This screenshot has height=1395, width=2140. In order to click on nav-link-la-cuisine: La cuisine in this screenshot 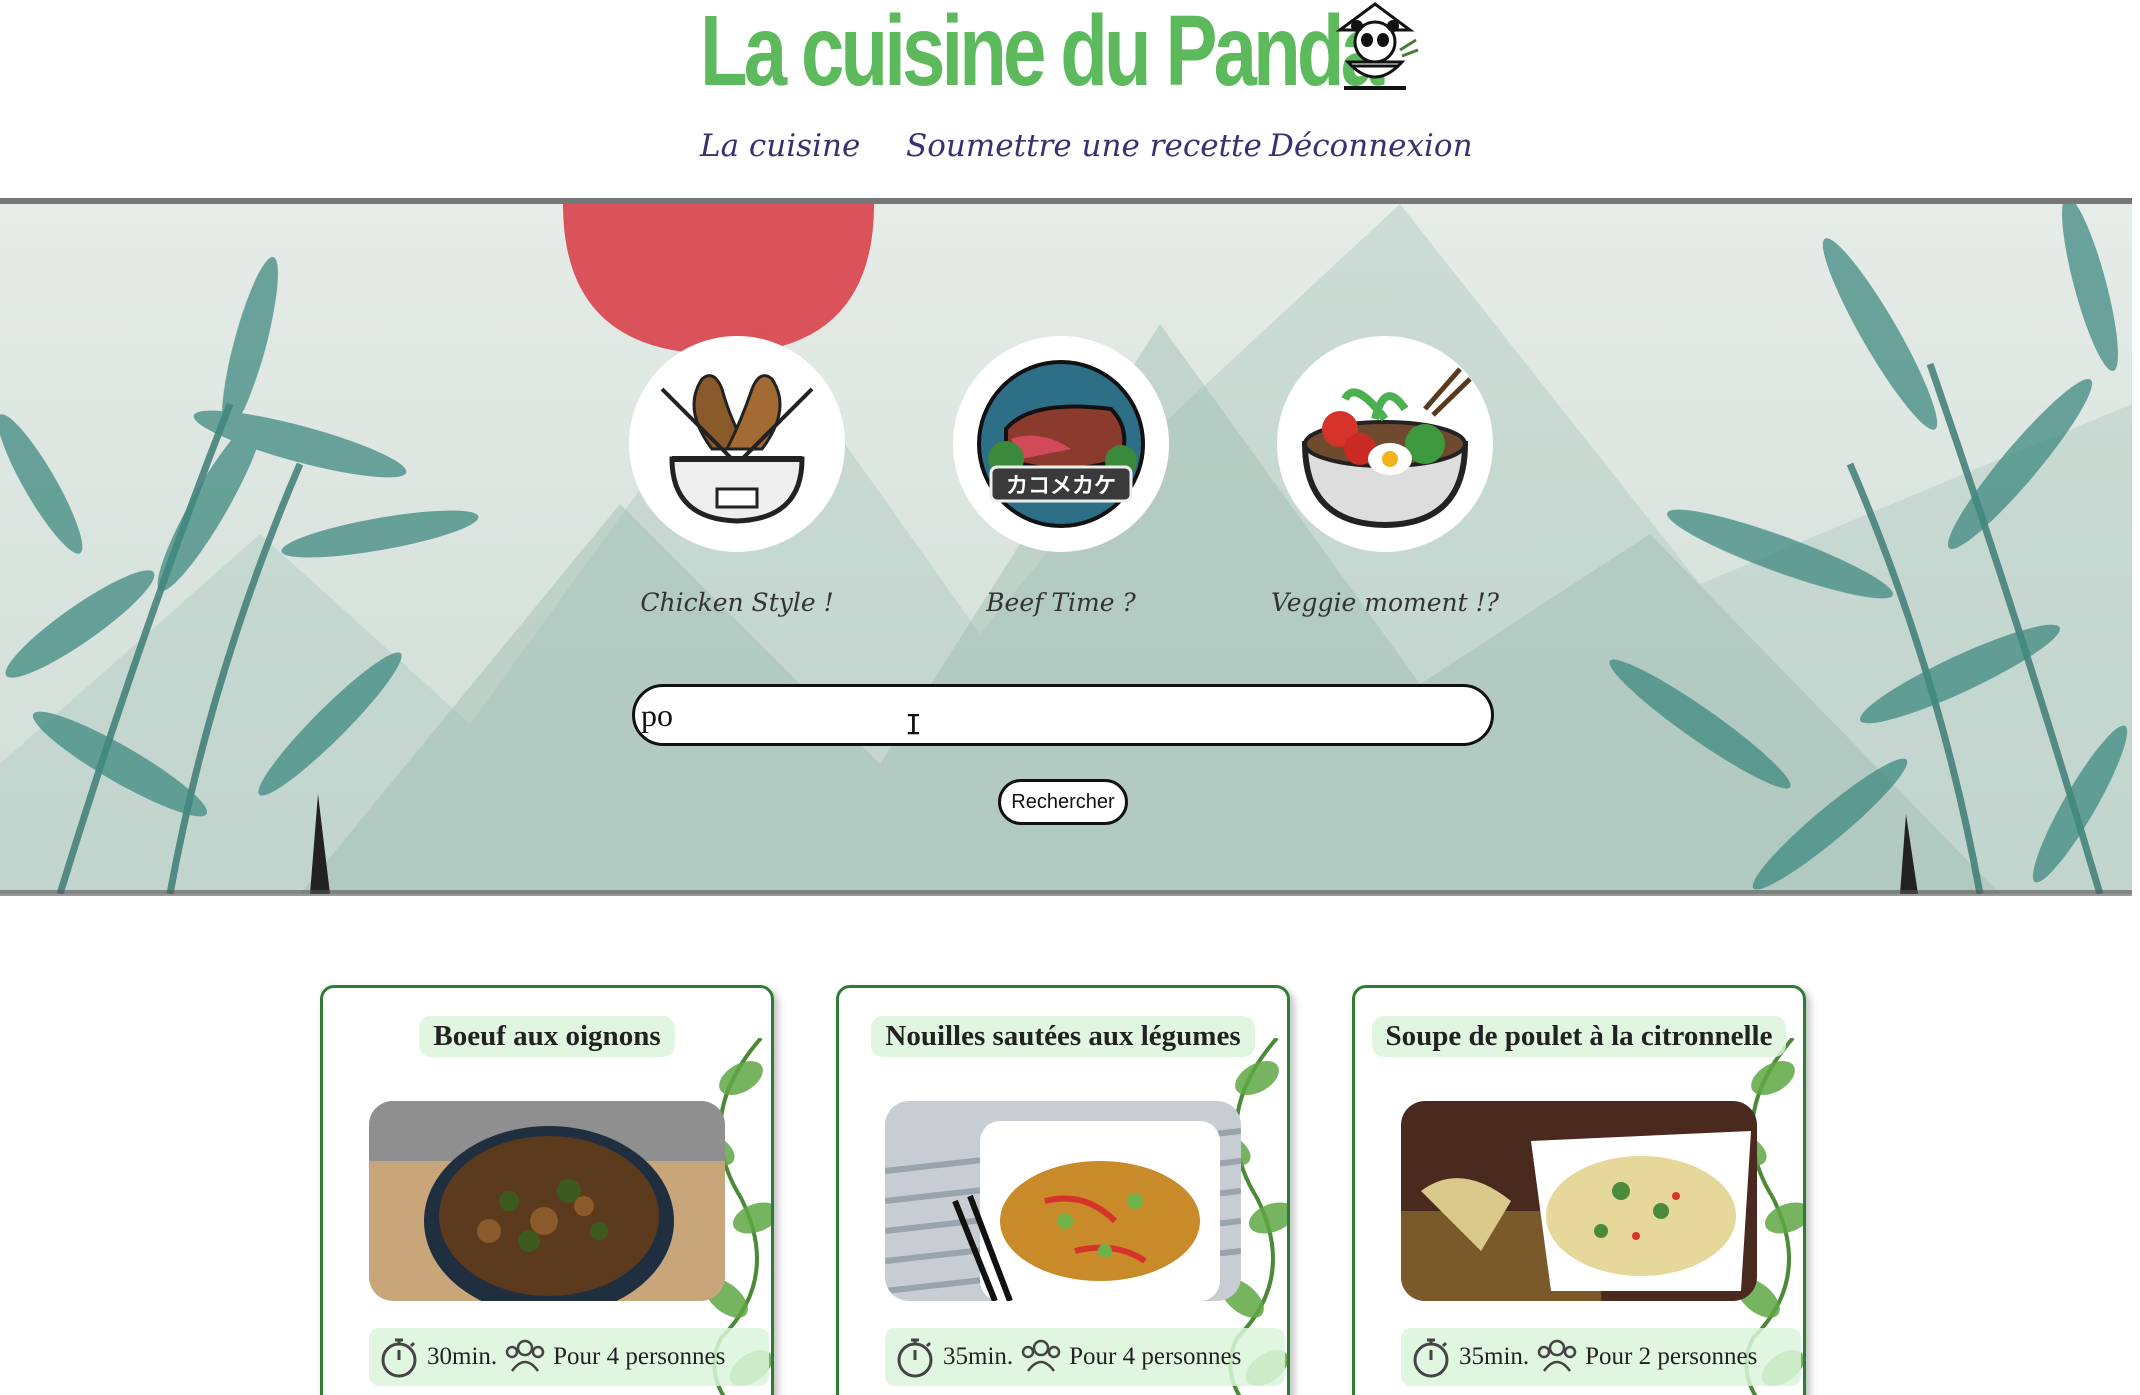, I will do `click(780, 146)`.